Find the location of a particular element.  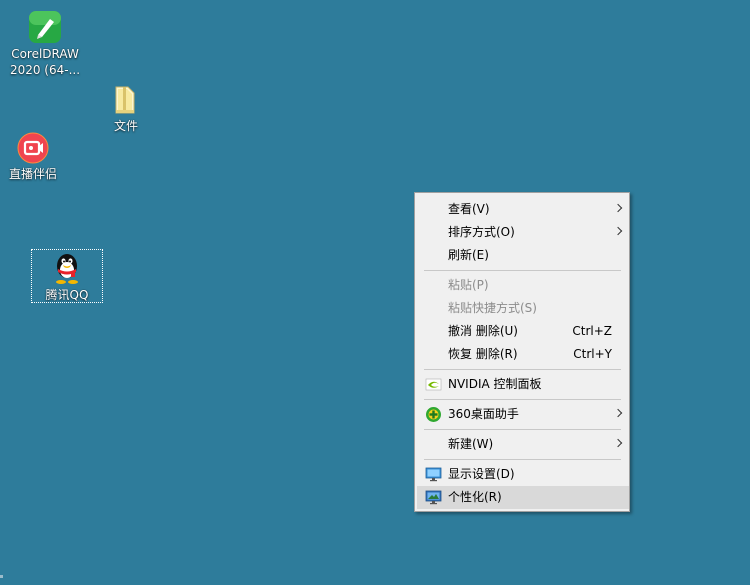

menu-item-shortcut: Ctrl+Z is located at coordinates (592, 331).